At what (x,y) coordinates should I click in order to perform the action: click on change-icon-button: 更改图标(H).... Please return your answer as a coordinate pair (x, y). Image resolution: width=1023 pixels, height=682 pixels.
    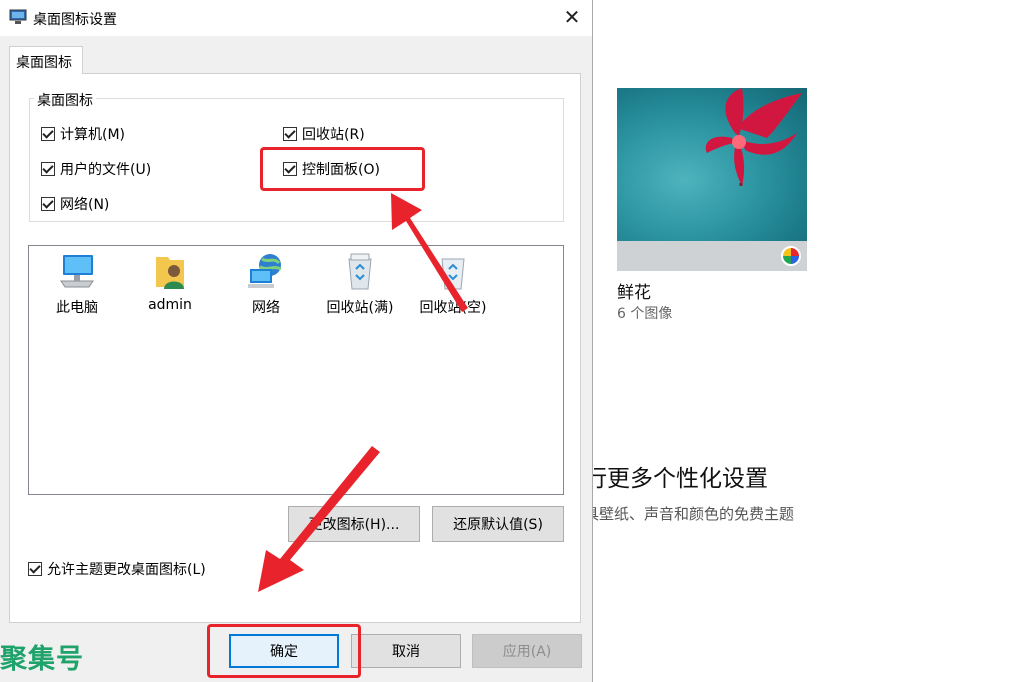
    Looking at the image, I should click on (354, 524).